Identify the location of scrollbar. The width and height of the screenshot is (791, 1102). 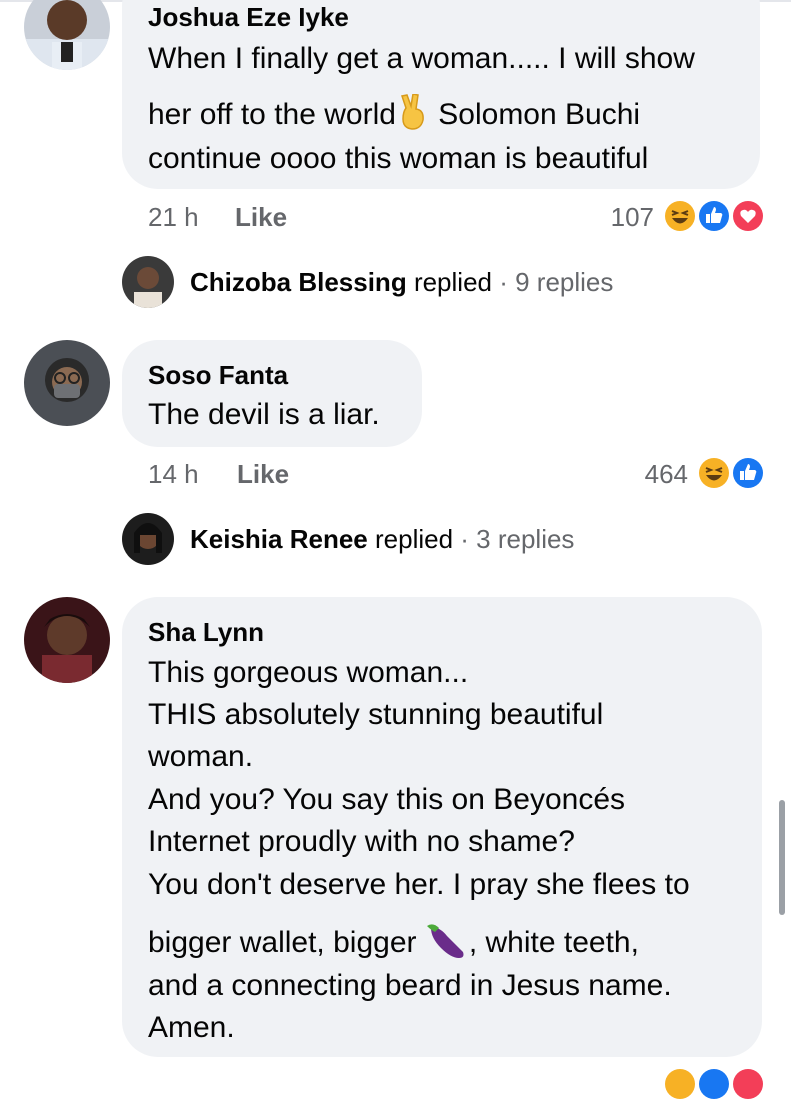
(782, 857).